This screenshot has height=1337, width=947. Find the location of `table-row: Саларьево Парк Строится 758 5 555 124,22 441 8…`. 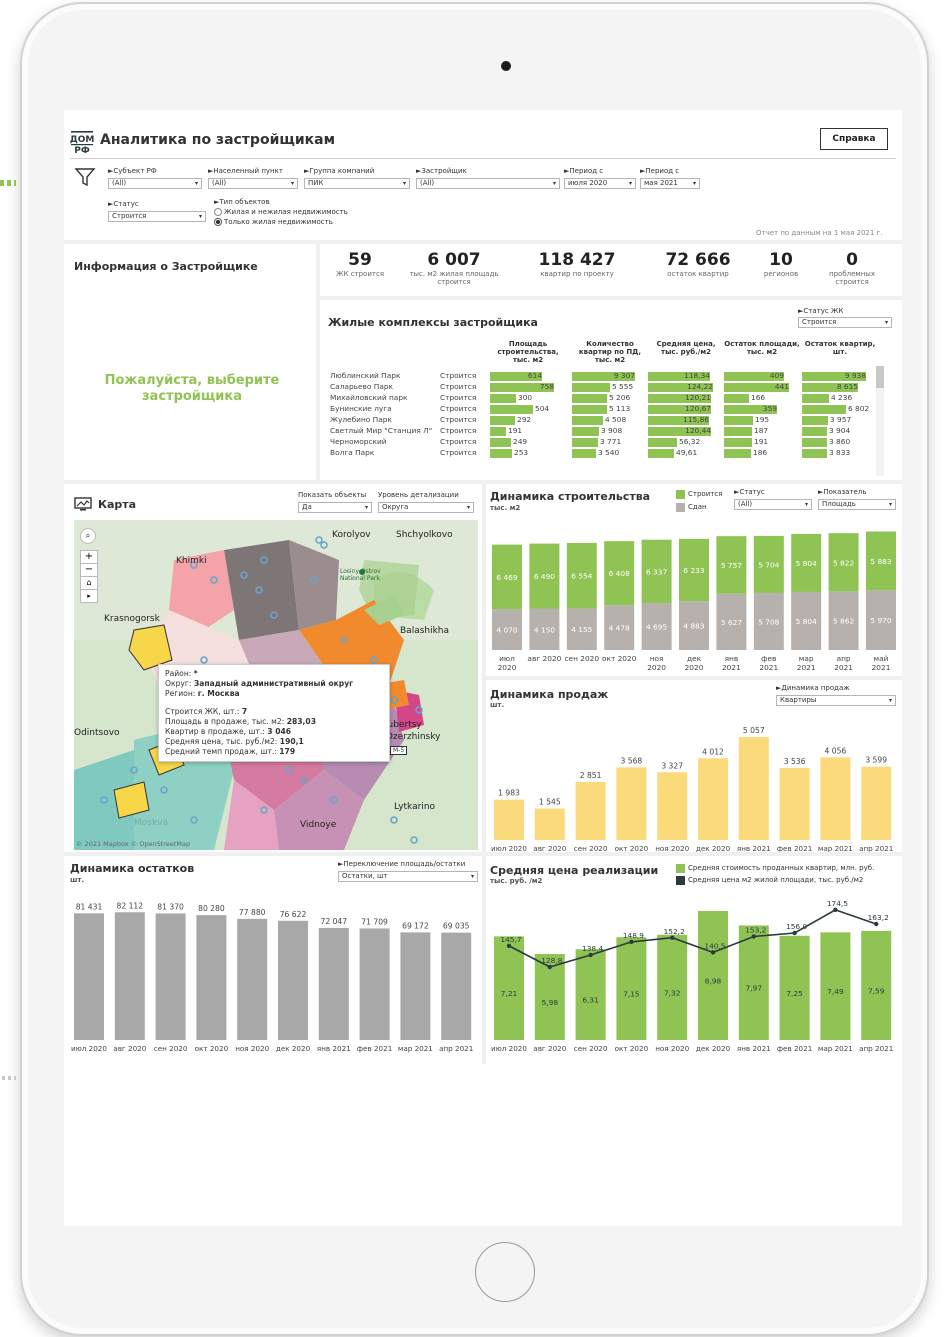

table-row: Саларьево Парк Строится 758 5 555 124,22 441 8… is located at coordinates (603, 387).